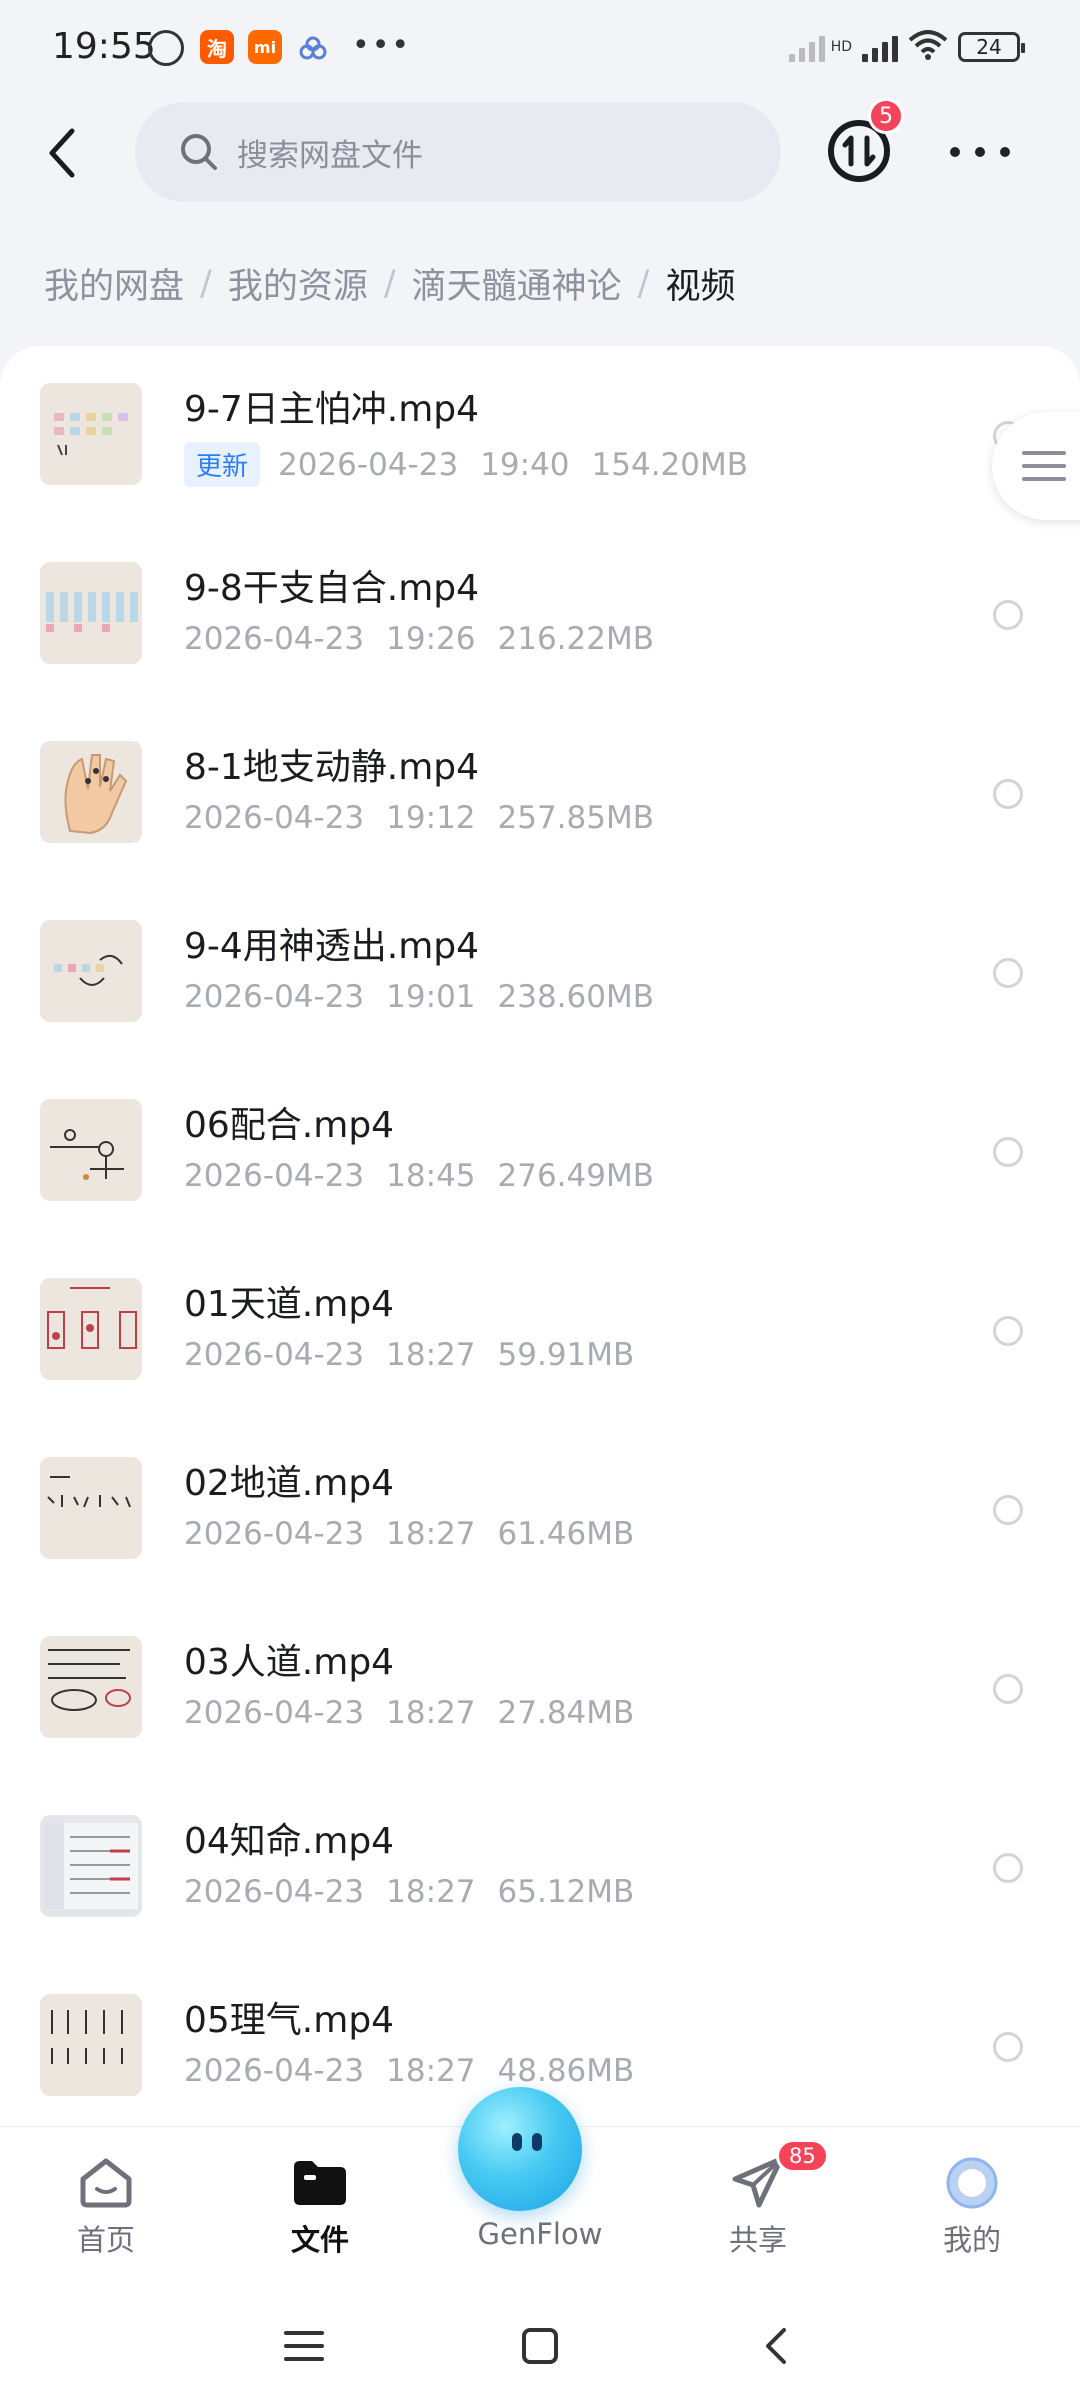  I want to click on breadcrumb-item-root: 我的网盘, so click(114, 283).